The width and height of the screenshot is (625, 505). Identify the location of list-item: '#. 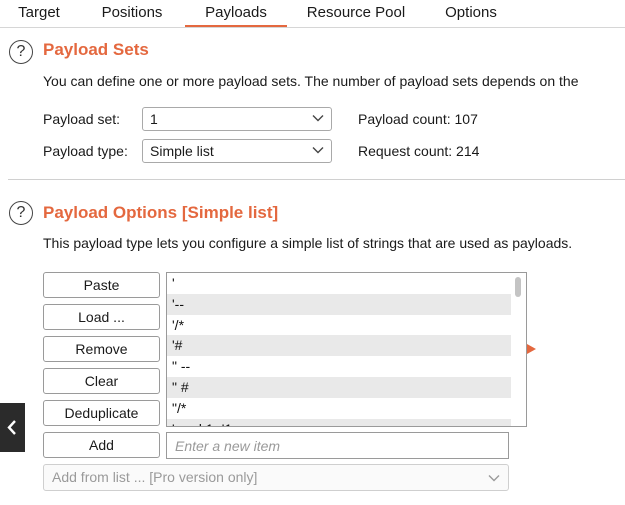
(339, 346).